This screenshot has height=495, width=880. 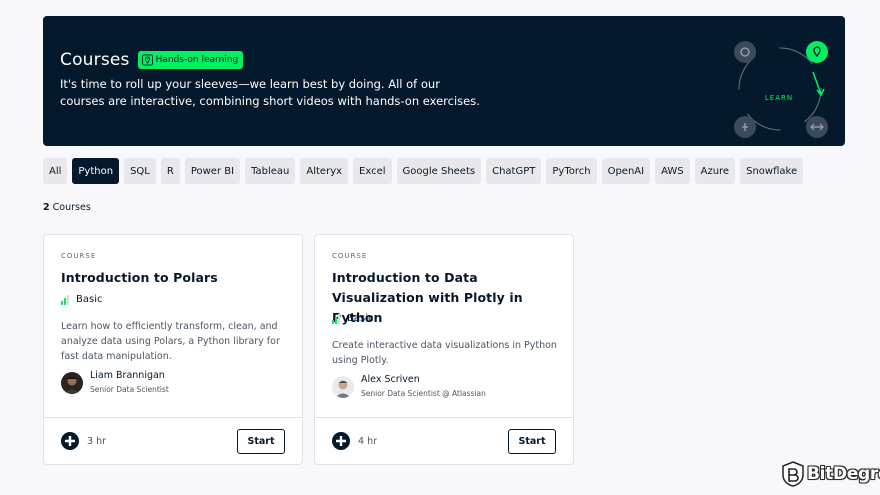 I want to click on author-name: Alex Scriven, so click(x=390, y=379).